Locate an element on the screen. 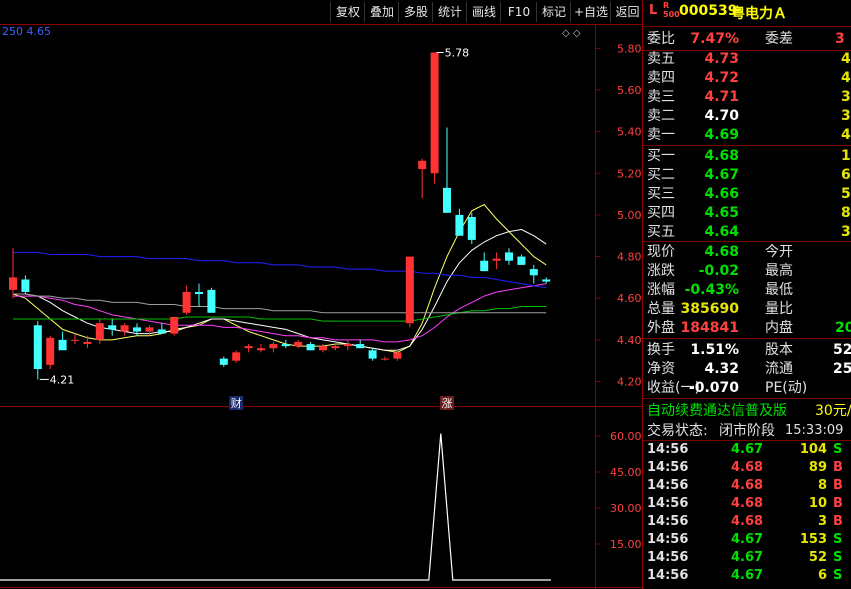 The height and width of the screenshot is (589, 851). tick-volume: 10 is located at coordinates (817, 503).